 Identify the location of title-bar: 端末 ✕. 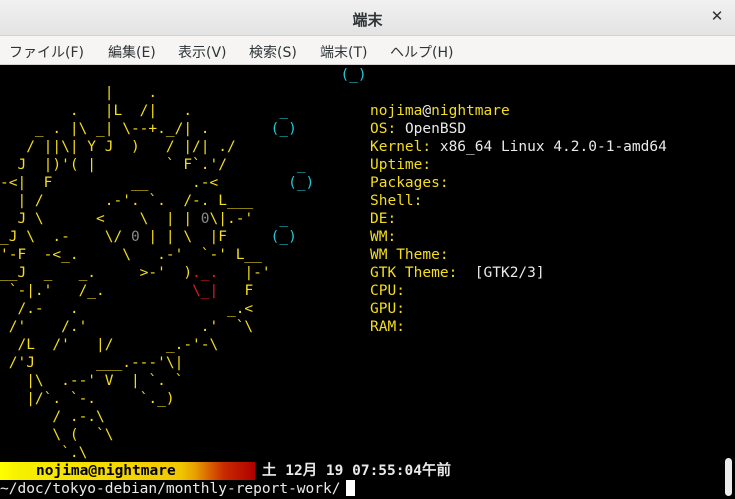
(367, 18).